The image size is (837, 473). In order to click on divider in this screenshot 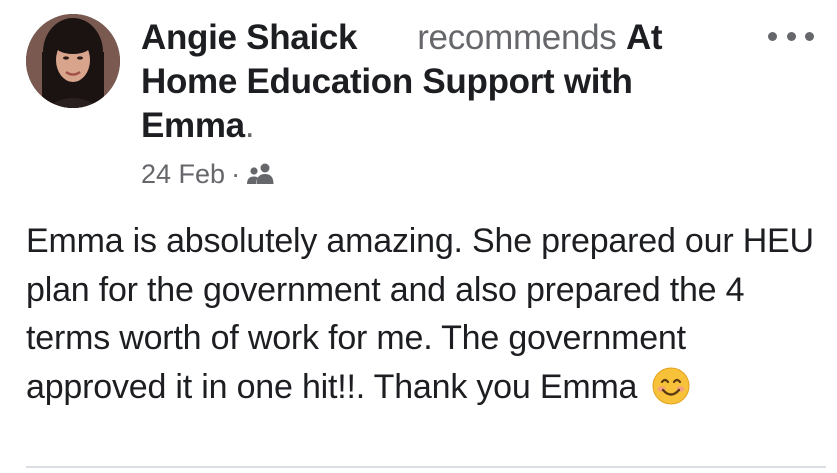, I will do `click(426, 467)`.